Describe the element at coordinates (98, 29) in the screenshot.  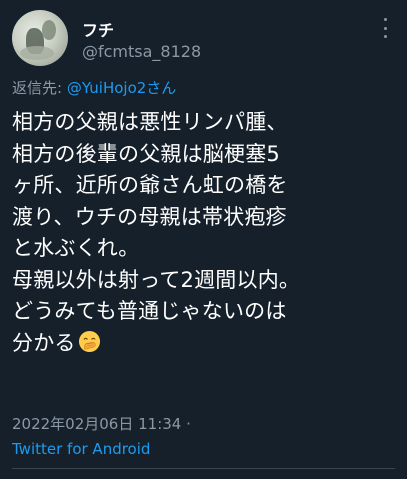
I see `display-name: フチ` at that location.